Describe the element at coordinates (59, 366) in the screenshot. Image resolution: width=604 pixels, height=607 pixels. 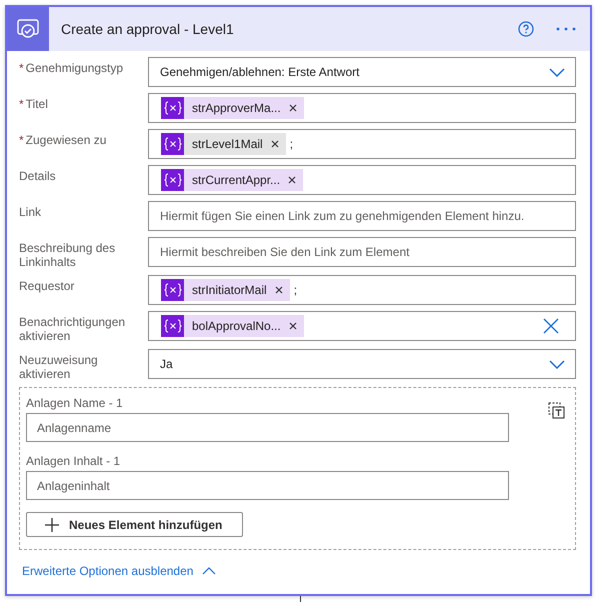
I see `field-label: Neuzuweisung aktivieren` at that location.